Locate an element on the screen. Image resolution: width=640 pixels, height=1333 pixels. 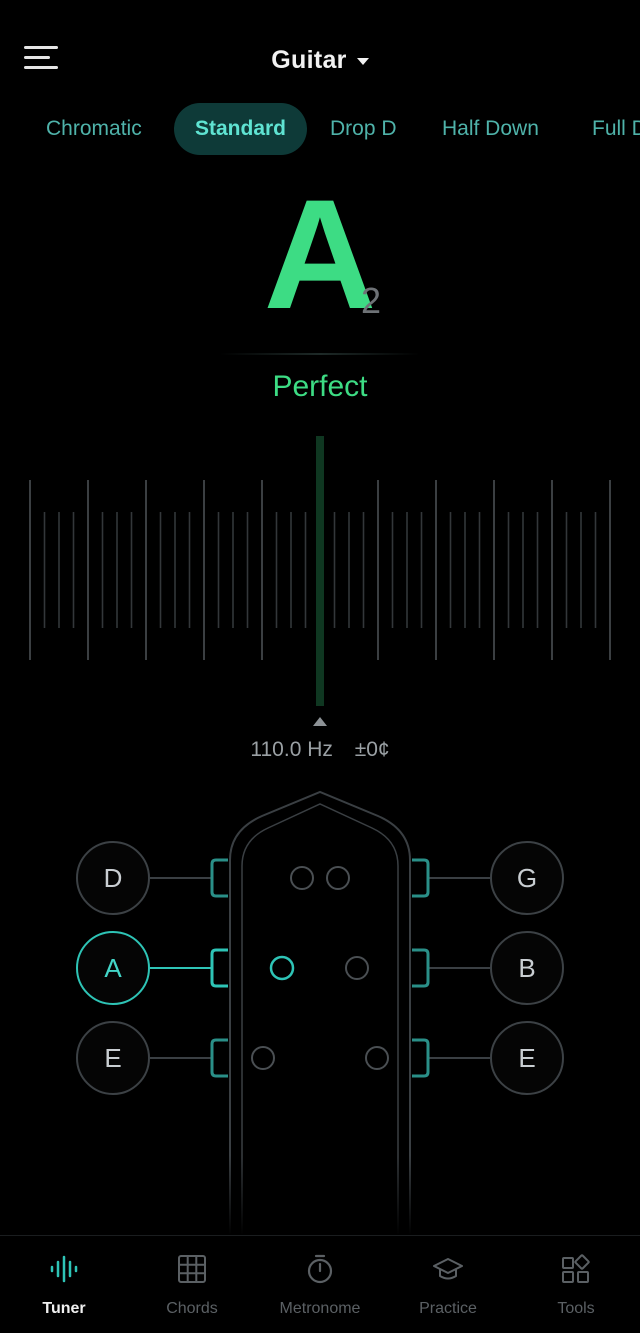
nav-tuner: Tuner is located at coordinates (64, 1284).